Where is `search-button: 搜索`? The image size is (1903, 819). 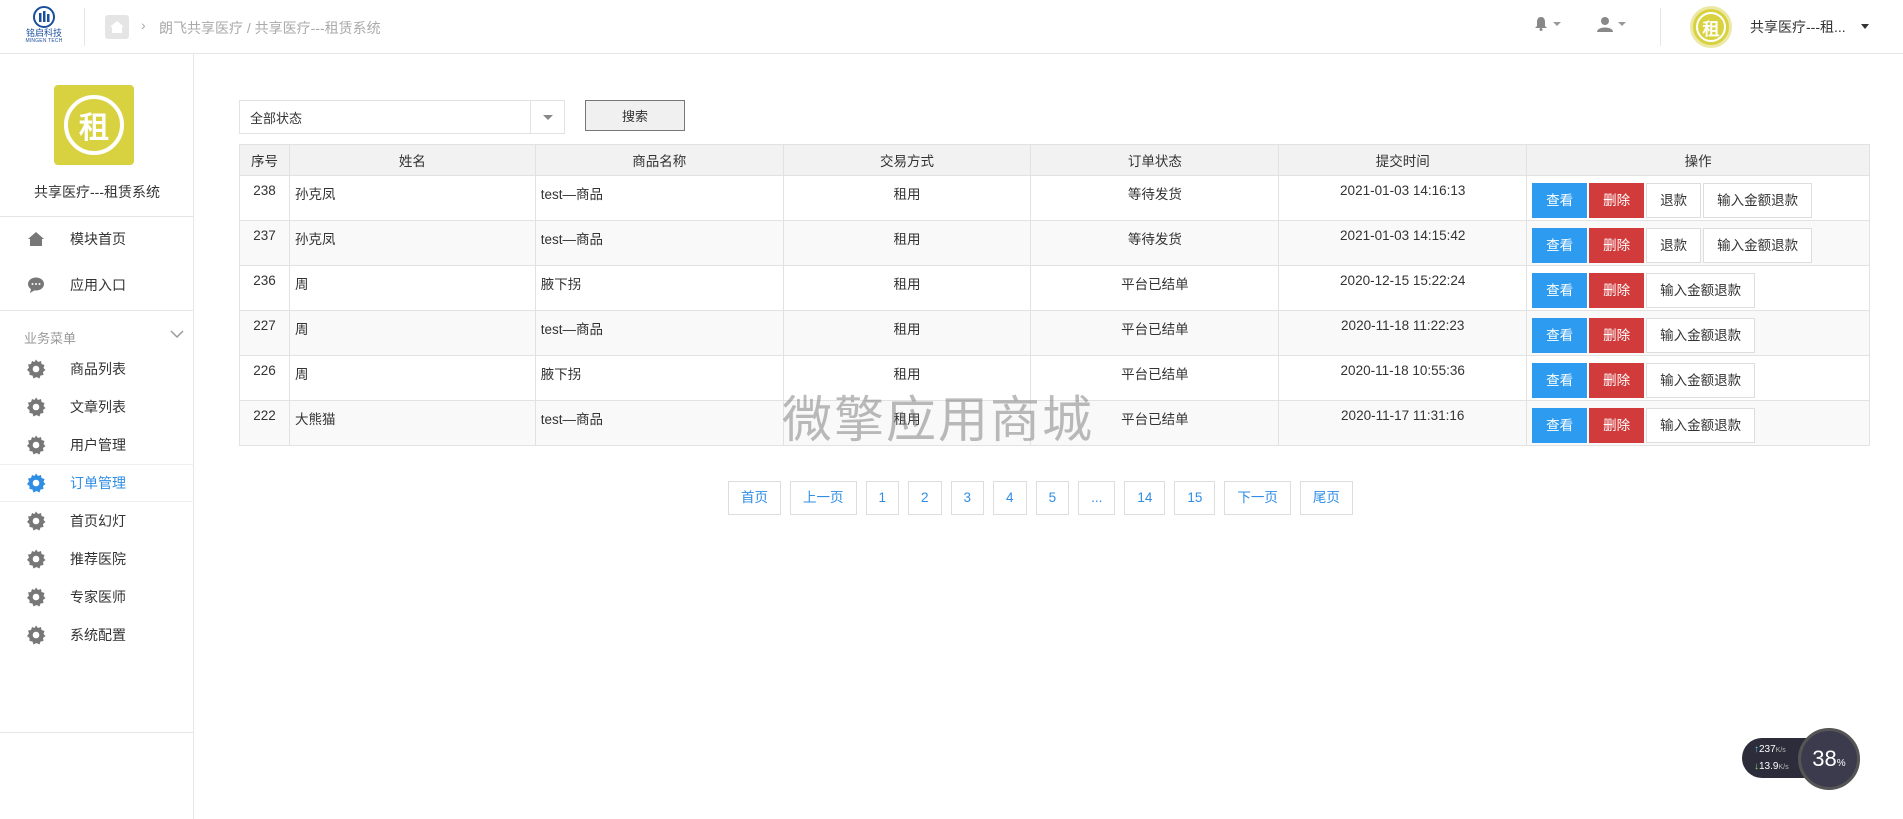
search-button: 搜索 is located at coordinates (635, 115).